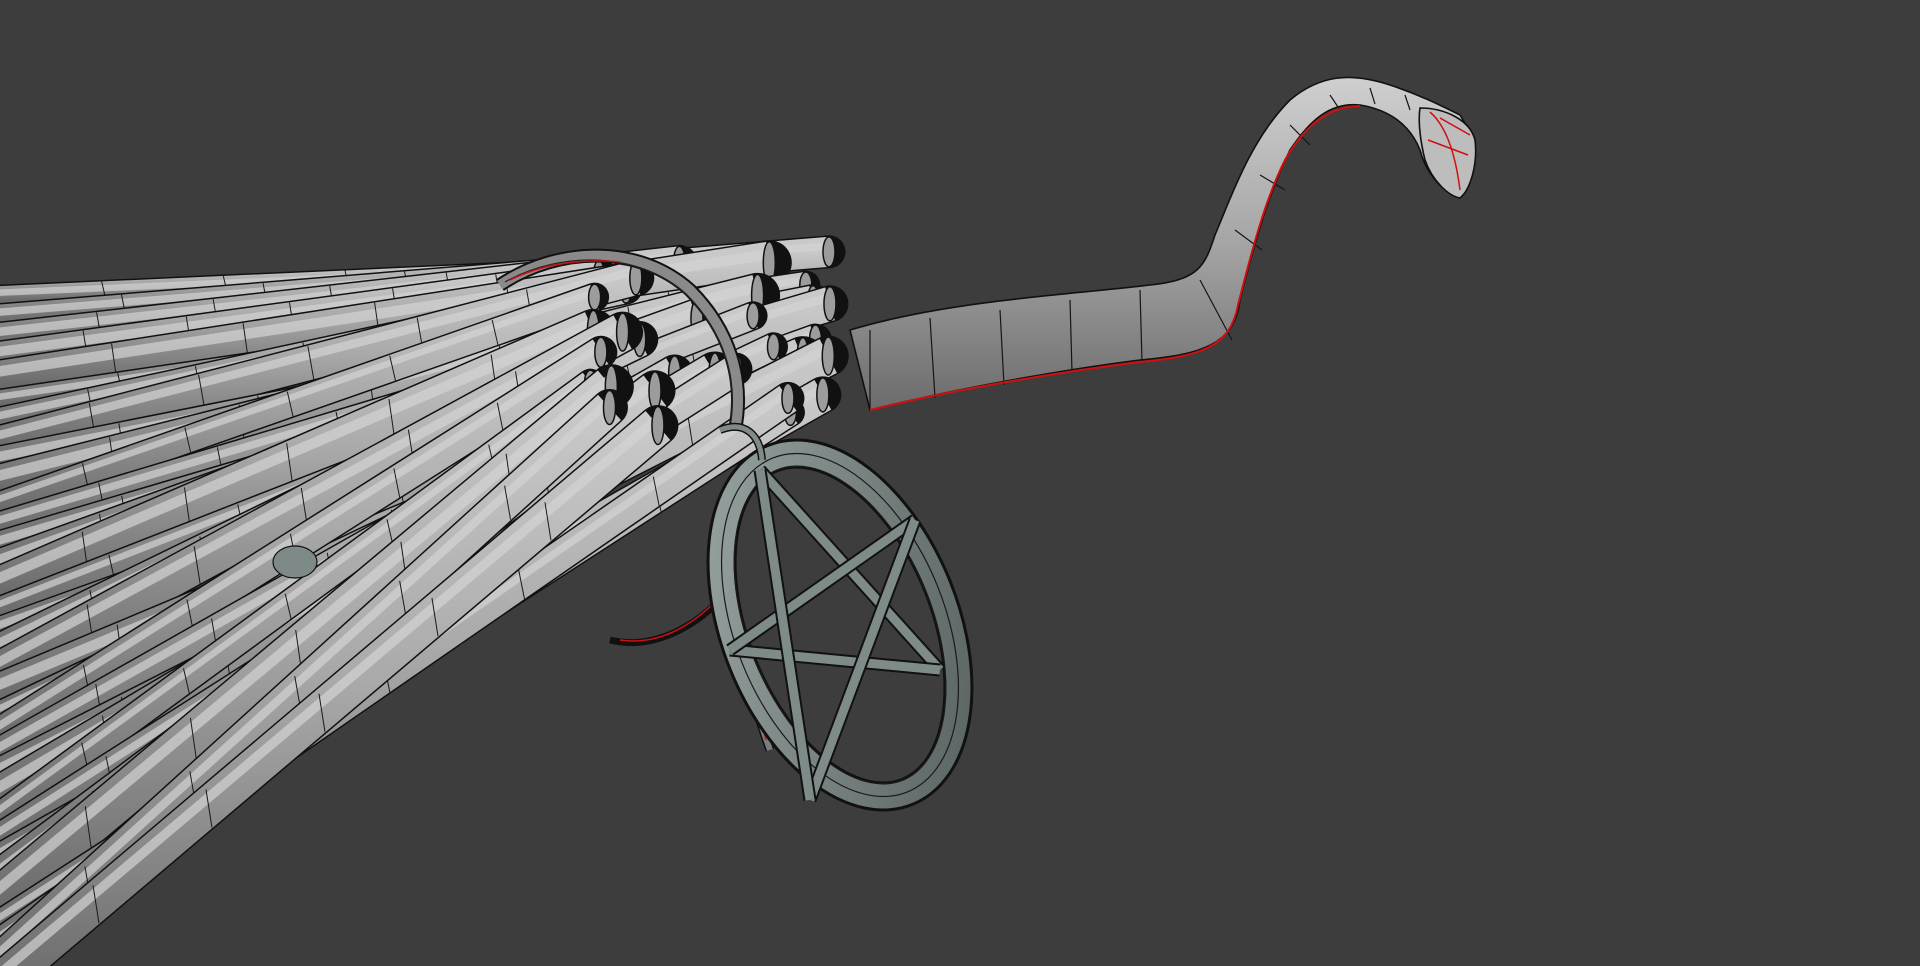 The height and width of the screenshot is (966, 1920). Describe the element at coordinates (835, 660) in the screenshot. I see `pentagram-strut` at that location.